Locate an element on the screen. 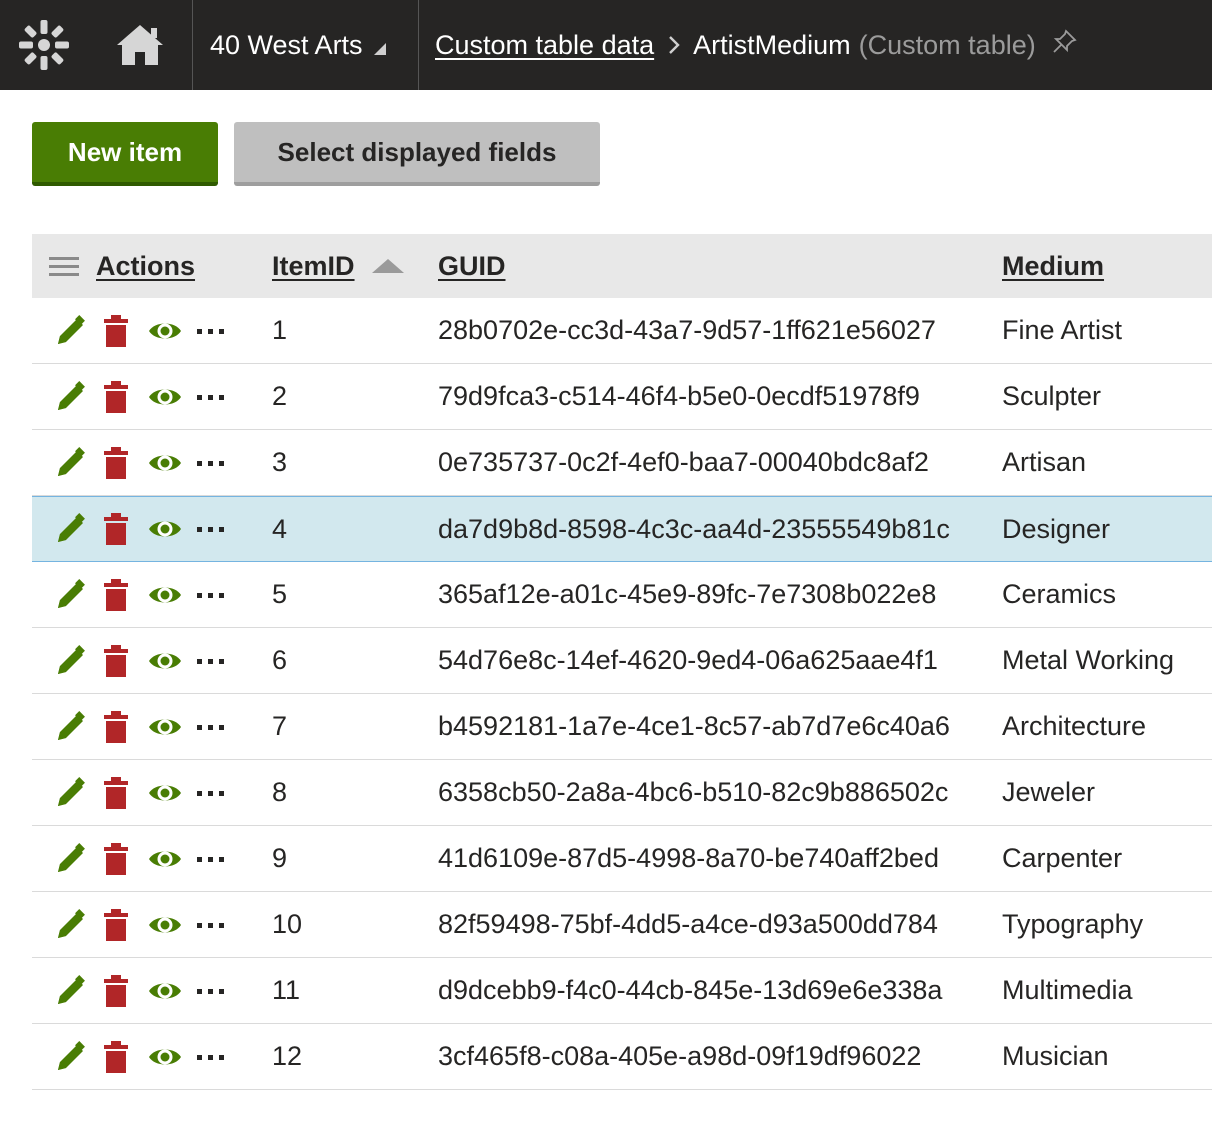 Image resolution: width=1212 pixels, height=1128 pixels. new-item-button: New item is located at coordinates (125, 154).